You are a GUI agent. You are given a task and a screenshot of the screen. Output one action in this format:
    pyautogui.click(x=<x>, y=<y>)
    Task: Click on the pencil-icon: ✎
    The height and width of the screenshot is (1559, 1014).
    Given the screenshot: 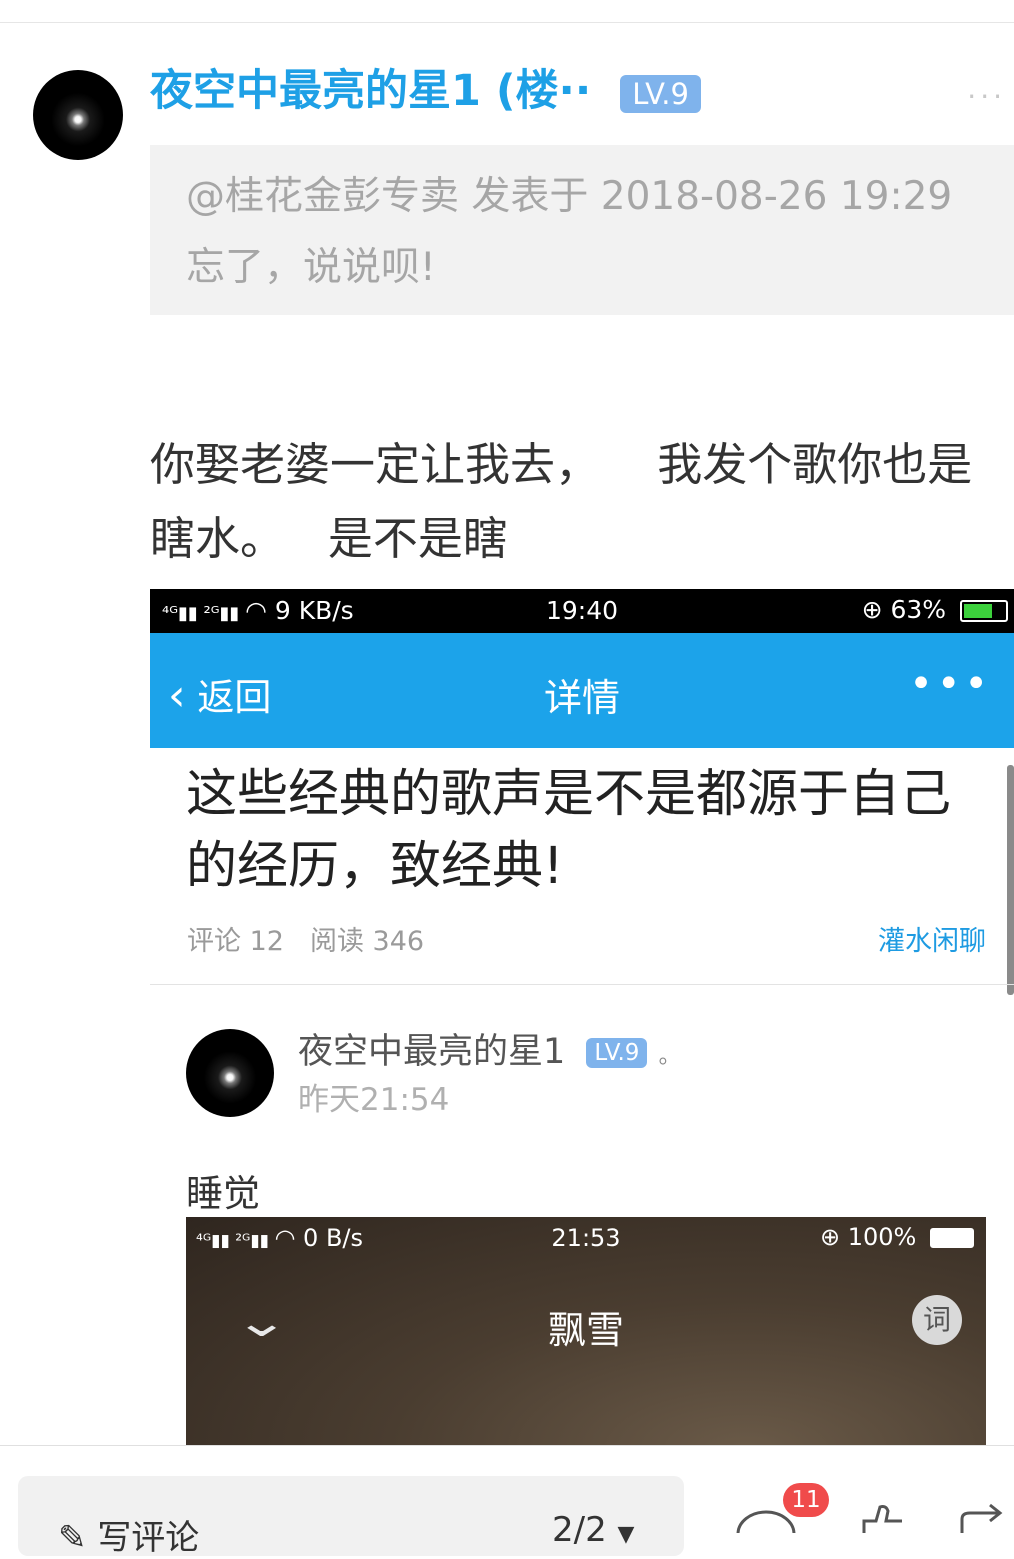 What is the action you would take?
    pyautogui.click(x=72, y=1538)
    